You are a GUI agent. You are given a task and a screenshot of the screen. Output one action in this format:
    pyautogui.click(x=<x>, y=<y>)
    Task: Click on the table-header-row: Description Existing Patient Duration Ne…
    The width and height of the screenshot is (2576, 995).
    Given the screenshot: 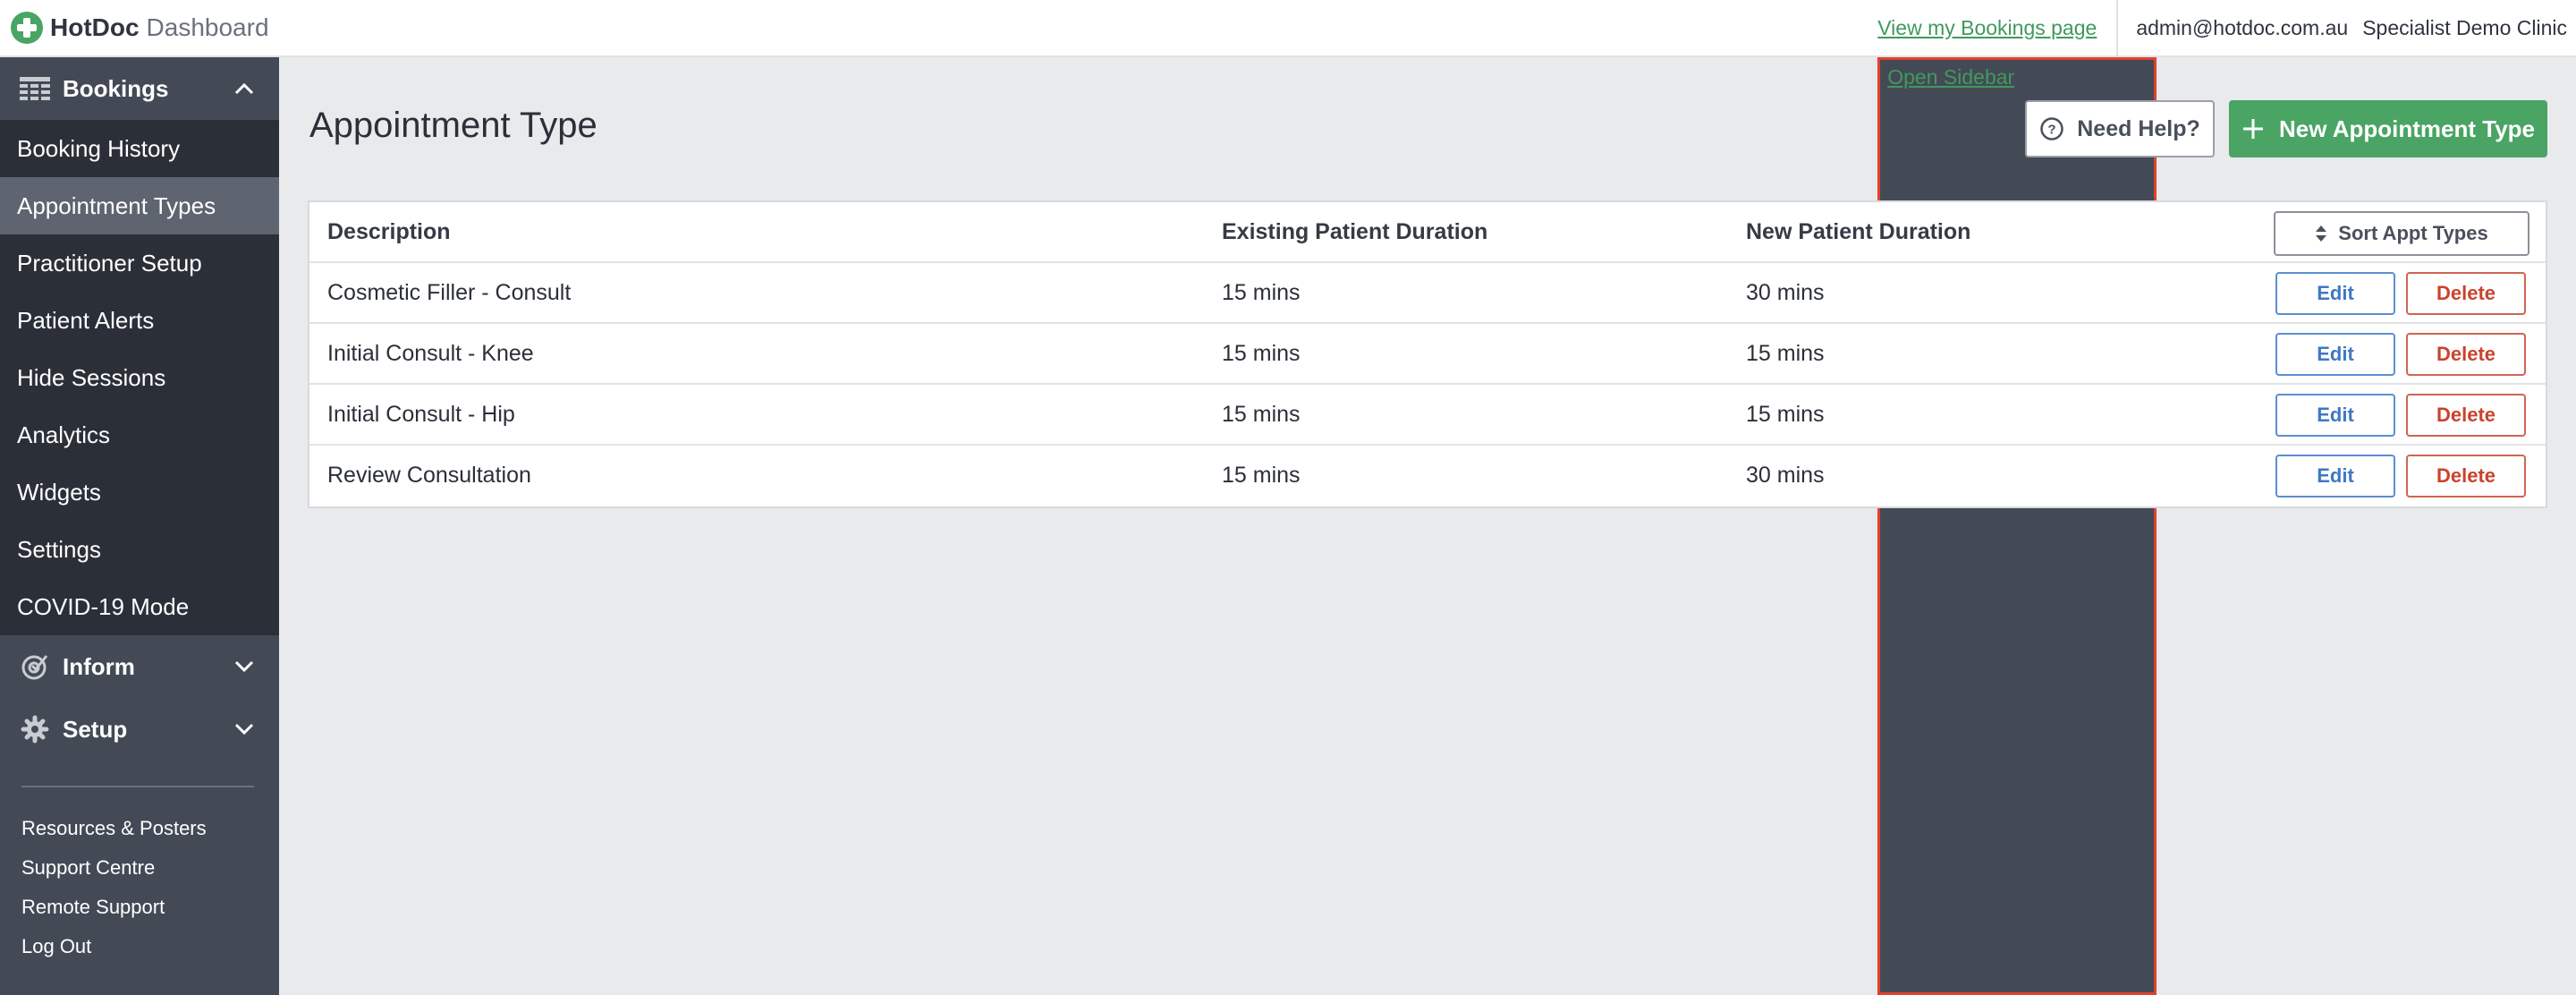 What is the action you would take?
    pyautogui.click(x=1427, y=232)
    